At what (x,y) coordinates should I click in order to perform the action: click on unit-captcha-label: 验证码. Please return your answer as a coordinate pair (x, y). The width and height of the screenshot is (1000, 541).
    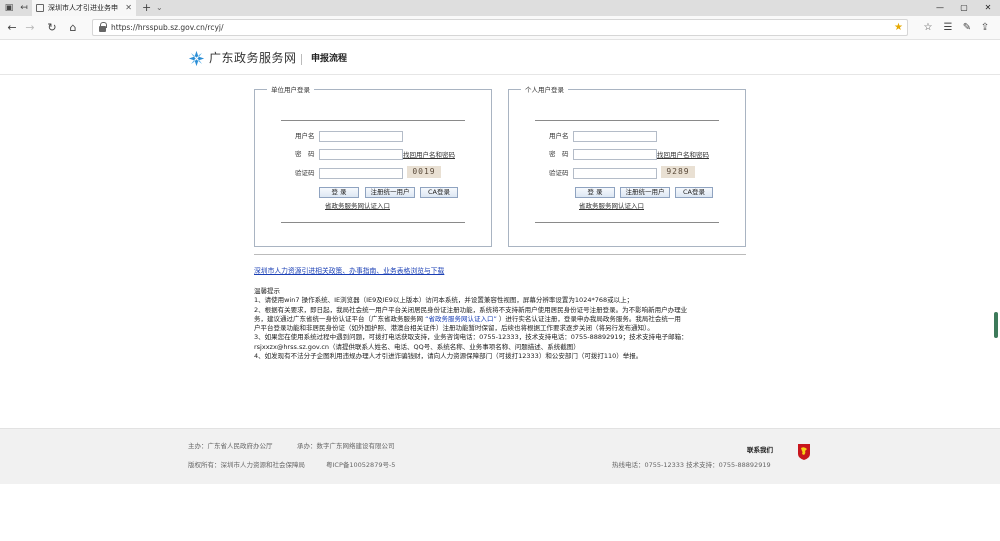
    Looking at the image, I should click on (305, 173).